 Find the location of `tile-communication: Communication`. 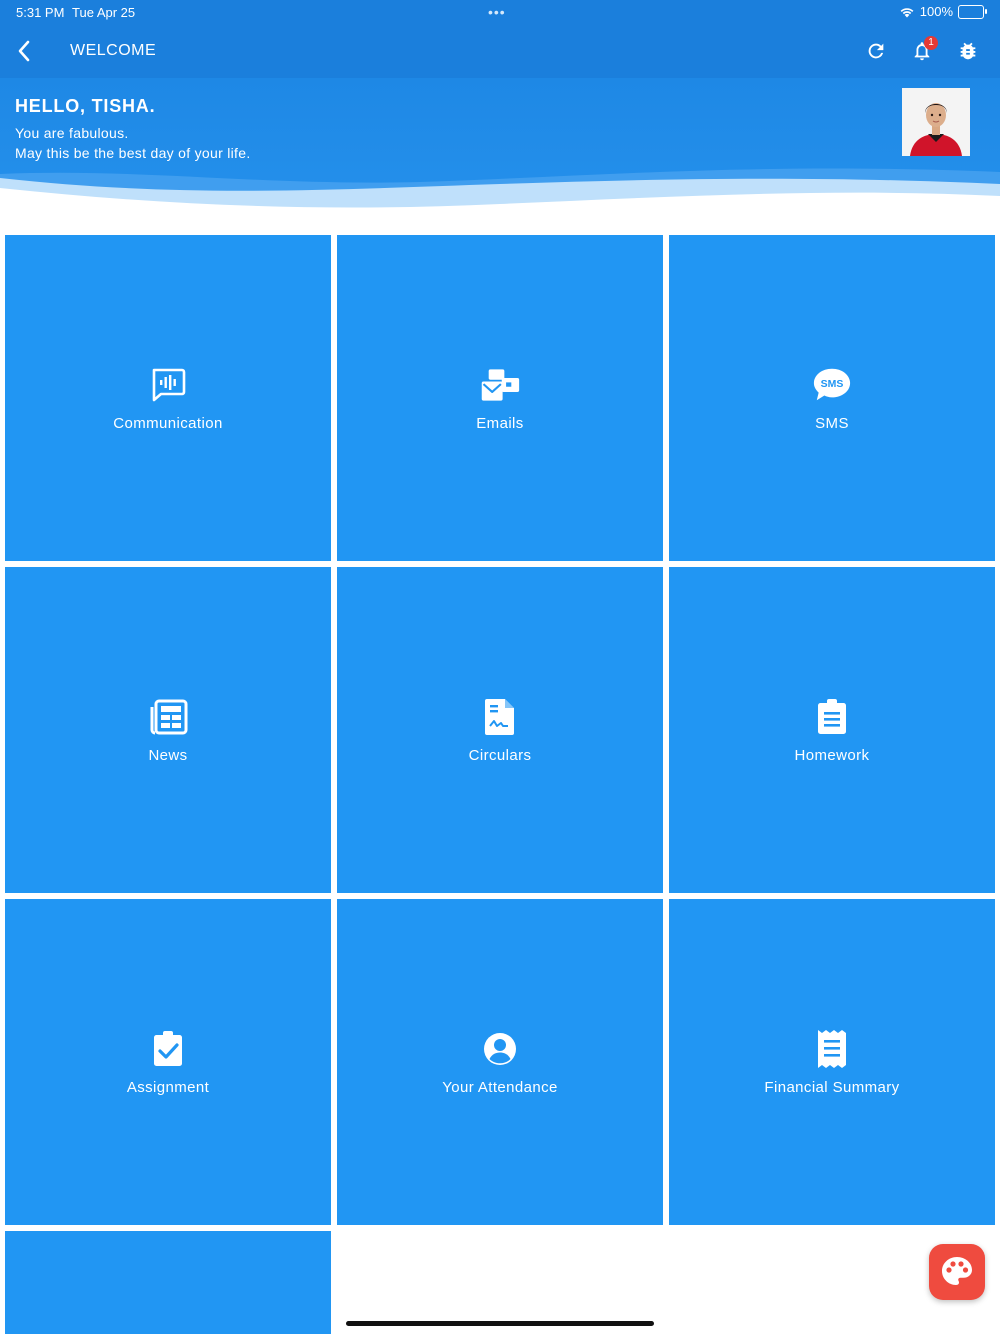

tile-communication: Communication is located at coordinates (168, 398).